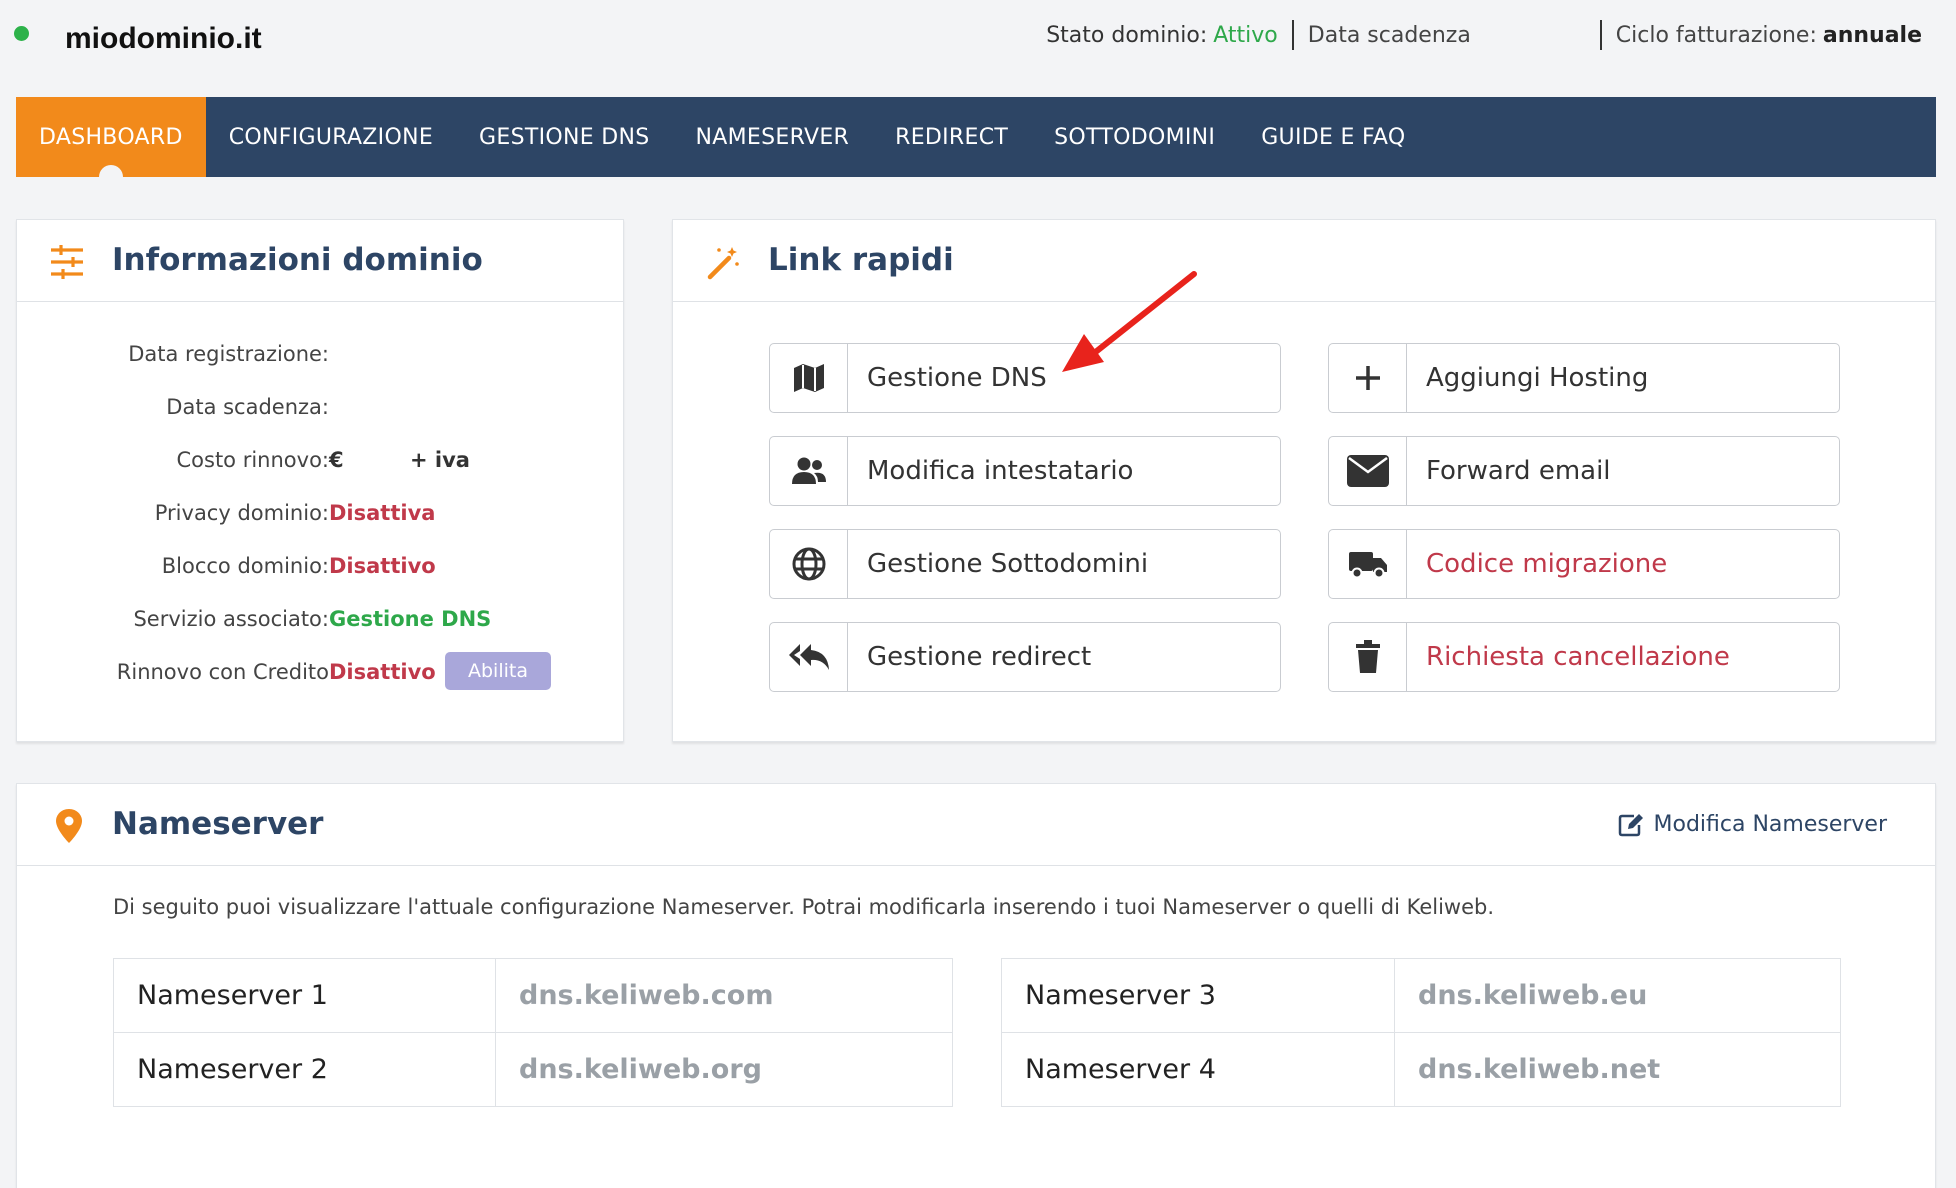 This screenshot has height=1188, width=1956. Describe the element at coordinates (331, 137) in the screenshot. I see `tab-configurazione: CONFIGURAZIONE` at that location.